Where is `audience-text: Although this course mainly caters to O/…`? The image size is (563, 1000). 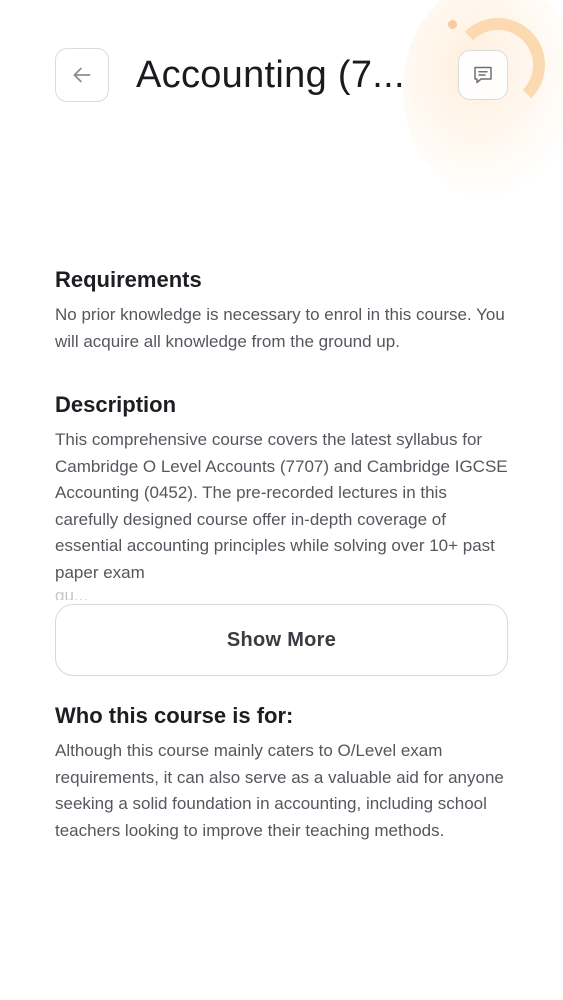
audience-text: Although this course mainly caters to O/… is located at coordinates (279, 790).